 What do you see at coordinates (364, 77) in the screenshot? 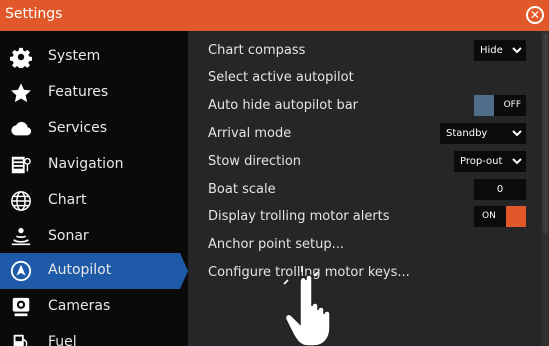
I see `setting-row-select-active-autopilot: Select active autopilot` at bounding box center [364, 77].